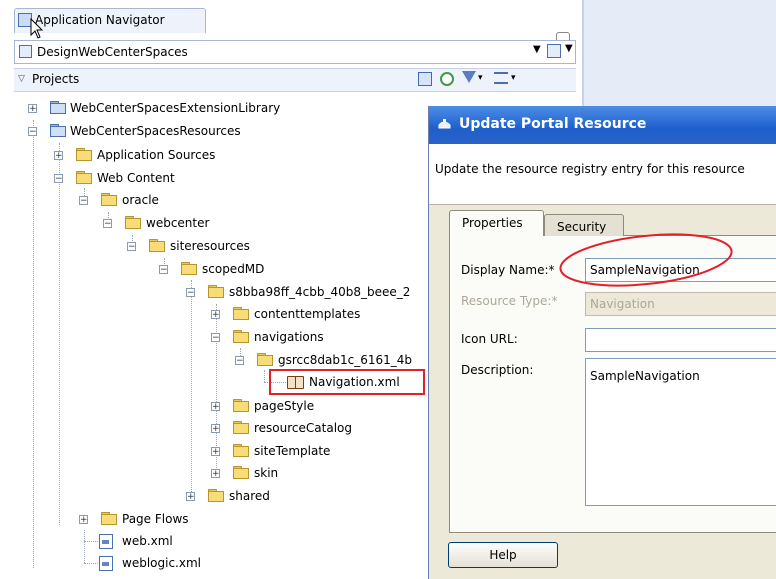 Image resolution: width=776 pixels, height=579 pixels. Describe the element at coordinates (100, 20) in the screenshot. I see `navigator-tab-title: Application Navigator` at that location.